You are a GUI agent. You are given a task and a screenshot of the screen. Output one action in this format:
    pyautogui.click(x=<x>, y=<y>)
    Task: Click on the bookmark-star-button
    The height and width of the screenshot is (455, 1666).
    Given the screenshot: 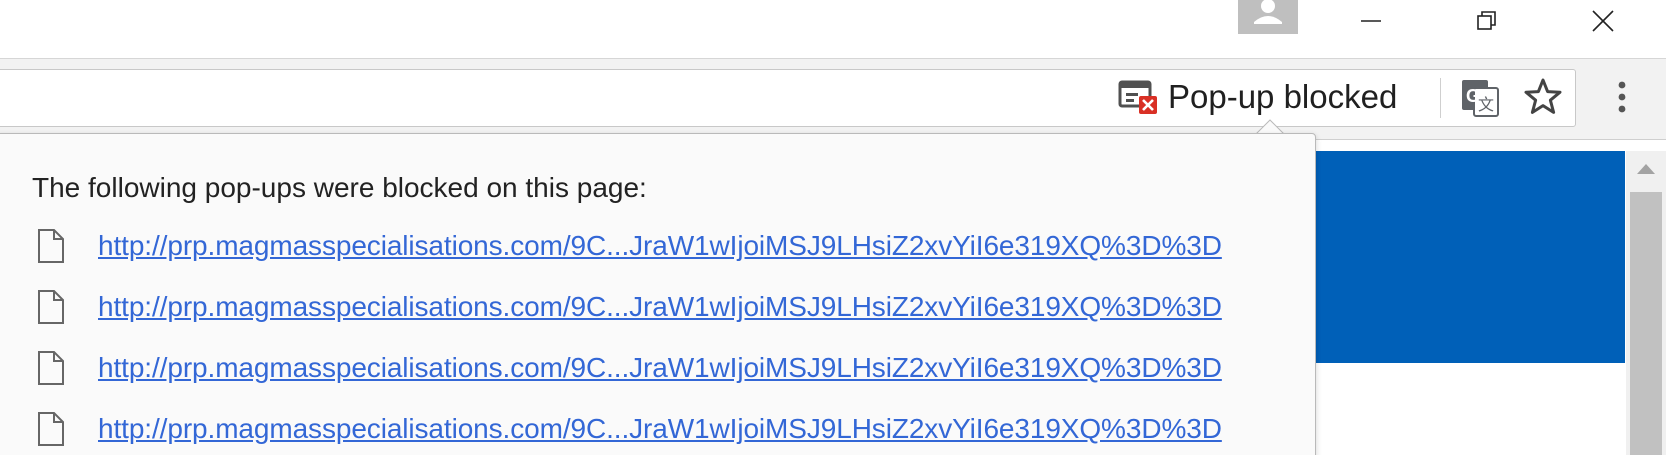 What is the action you would take?
    pyautogui.click(x=1543, y=97)
    